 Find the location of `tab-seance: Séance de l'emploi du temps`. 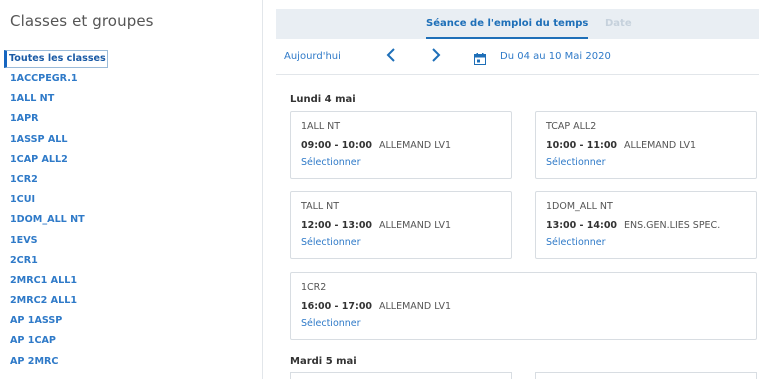

tab-seance: Séance de l'emploi du temps is located at coordinates (507, 24).